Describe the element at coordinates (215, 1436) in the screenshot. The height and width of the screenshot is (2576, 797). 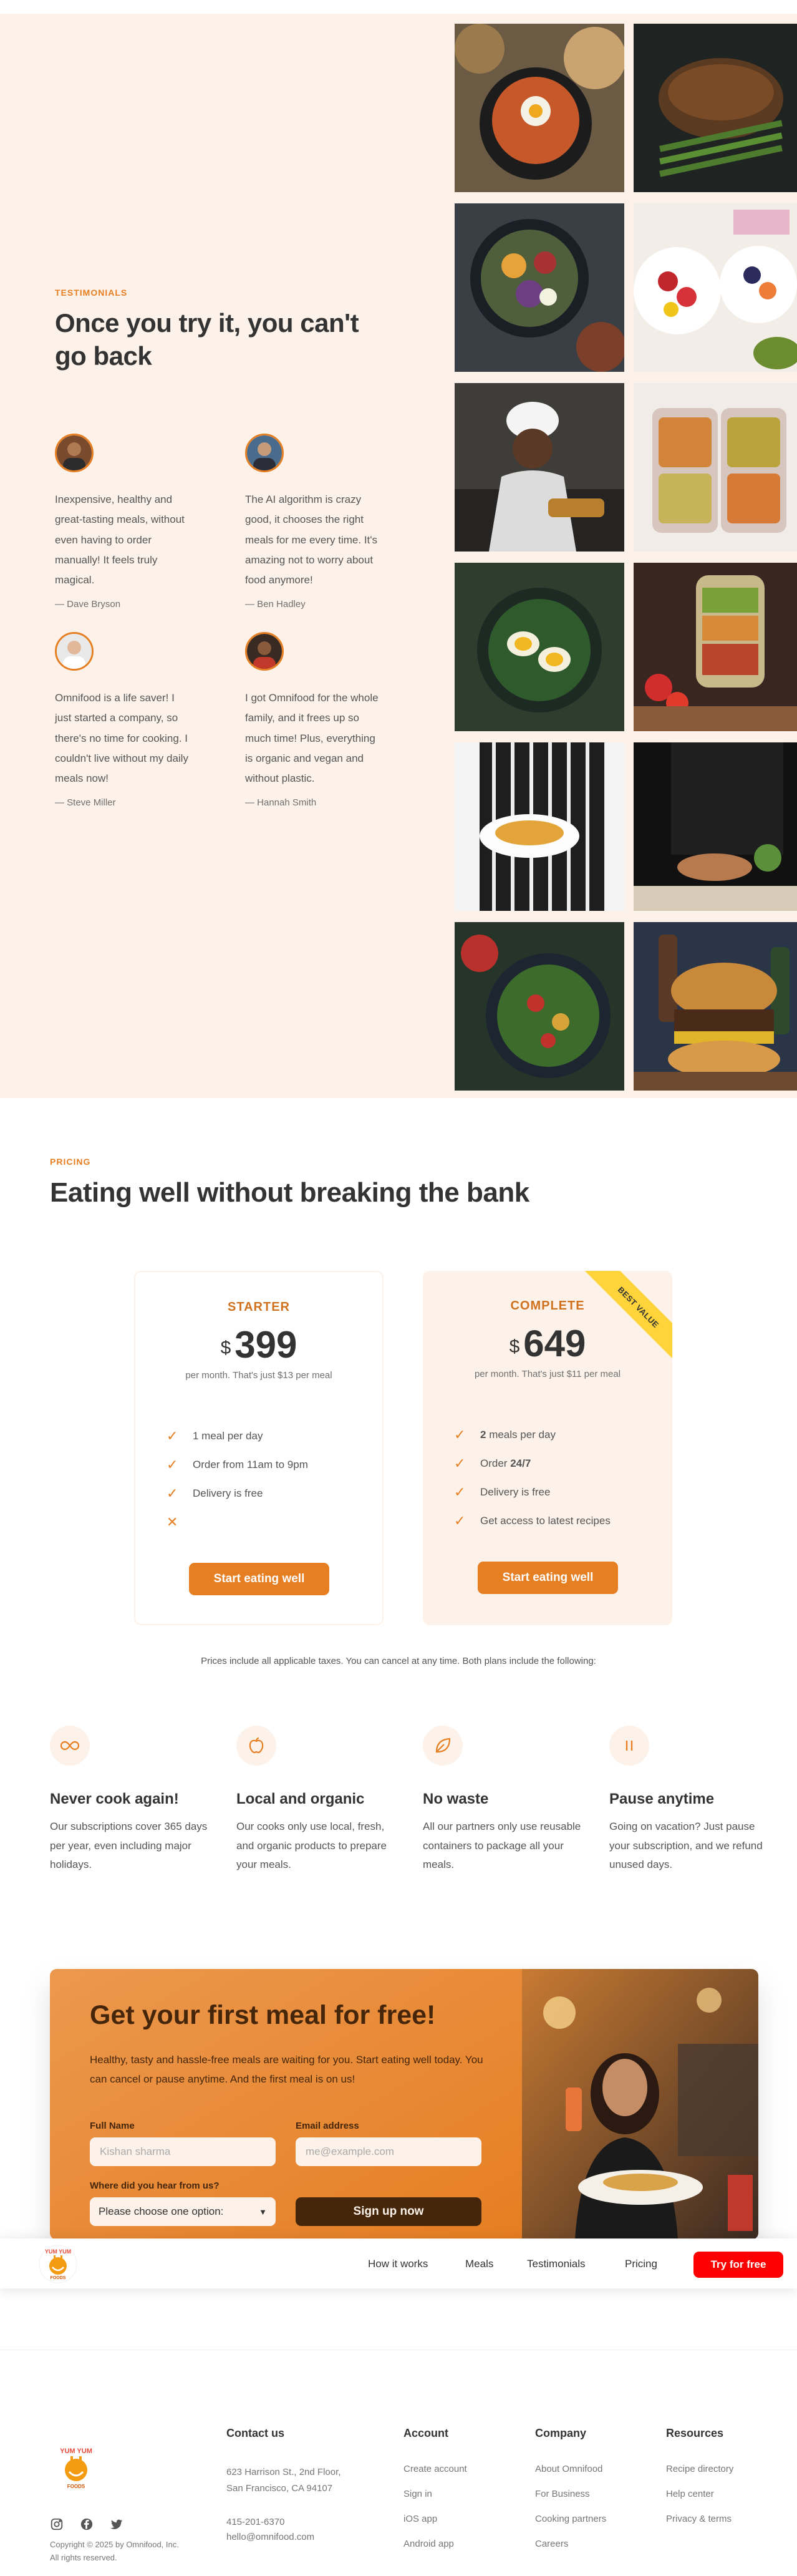
I see `plan-feature: ✓ 1 meal per day` at that location.